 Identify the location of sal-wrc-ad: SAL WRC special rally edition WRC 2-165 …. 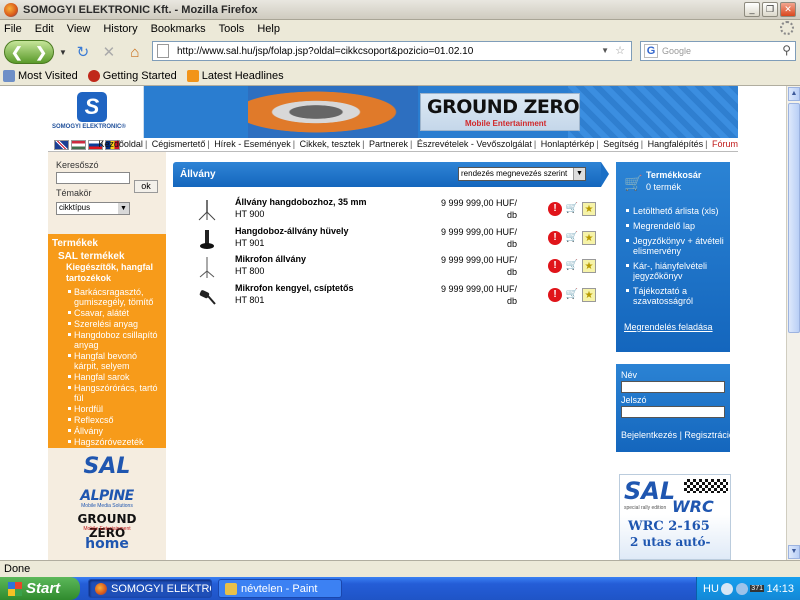
(675, 517).